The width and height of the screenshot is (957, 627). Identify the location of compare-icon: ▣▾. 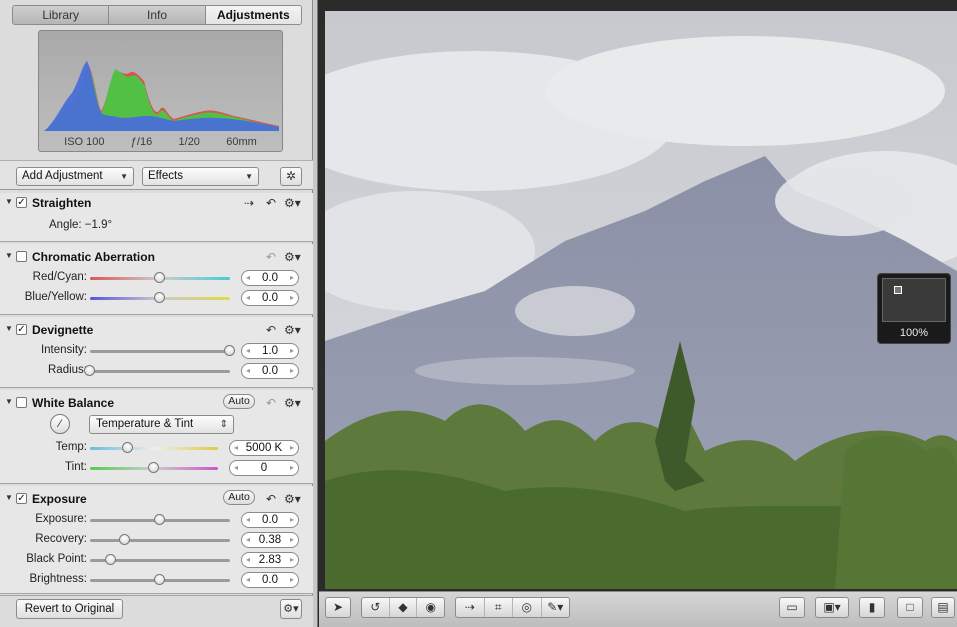
(832, 607).